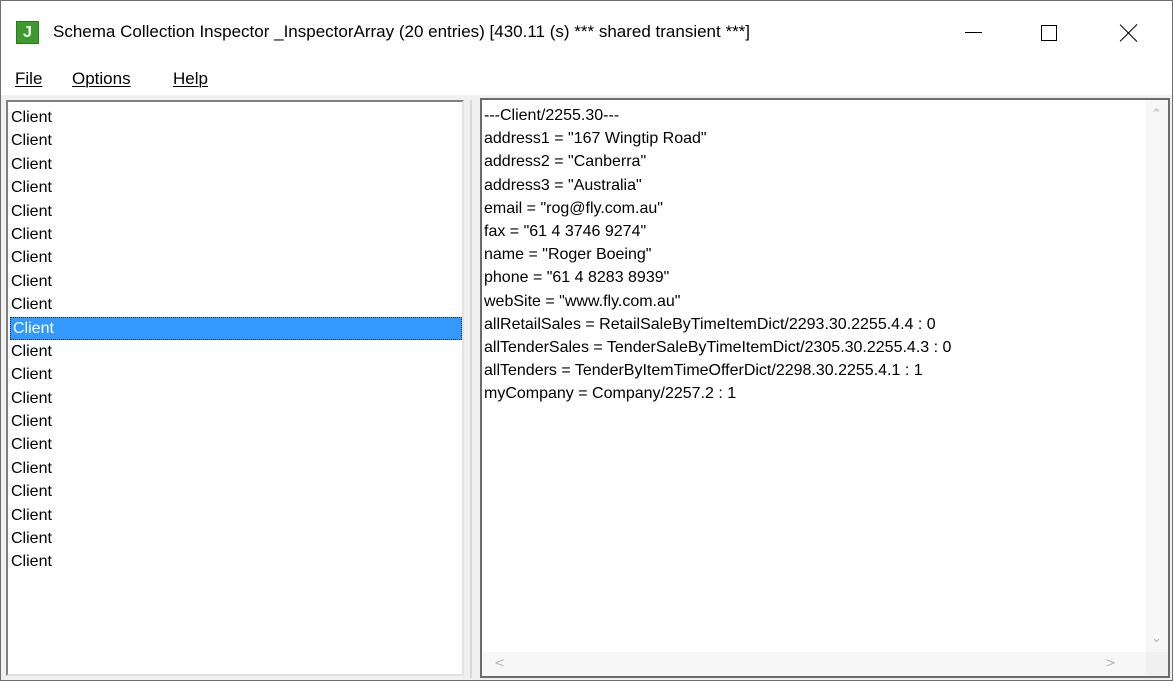  What do you see at coordinates (1157, 376) in the screenshot?
I see `vertical-scrollbar: ⌃ ⌄` at bounding box center [1157, 376].